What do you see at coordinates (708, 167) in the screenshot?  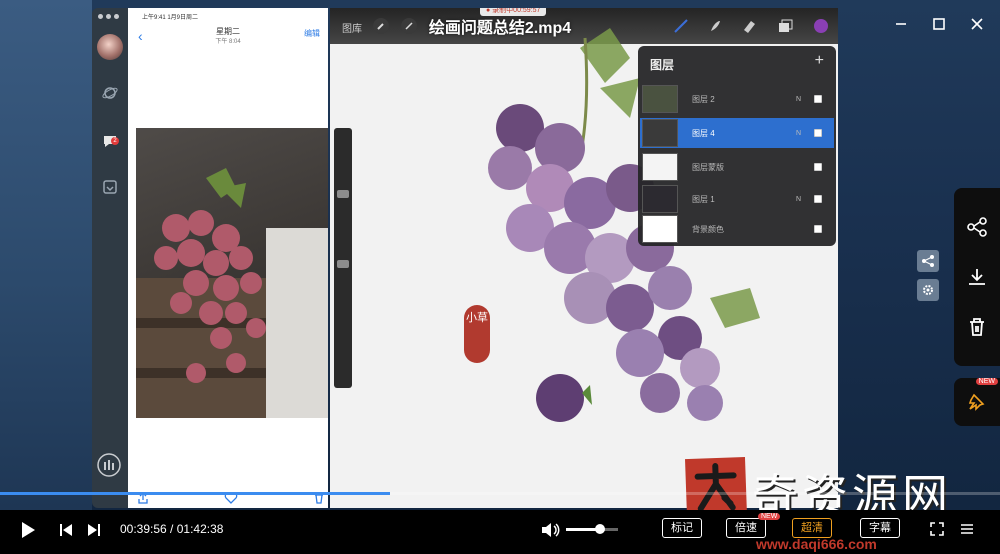 I see `layer-name: 图层蒙版` at bounding box center [708, 167].